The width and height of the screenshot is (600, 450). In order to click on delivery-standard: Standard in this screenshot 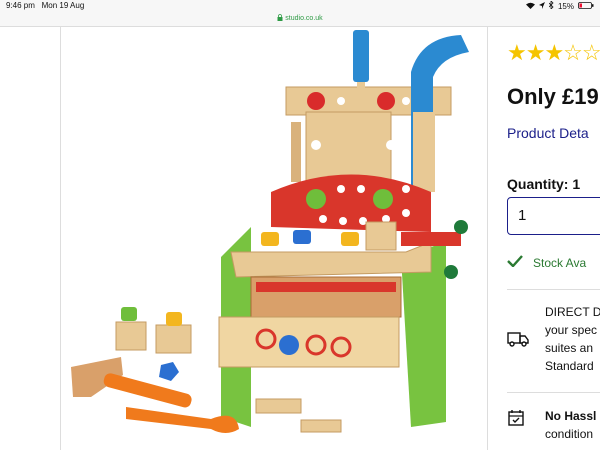, I will do `click(569, 366)`.